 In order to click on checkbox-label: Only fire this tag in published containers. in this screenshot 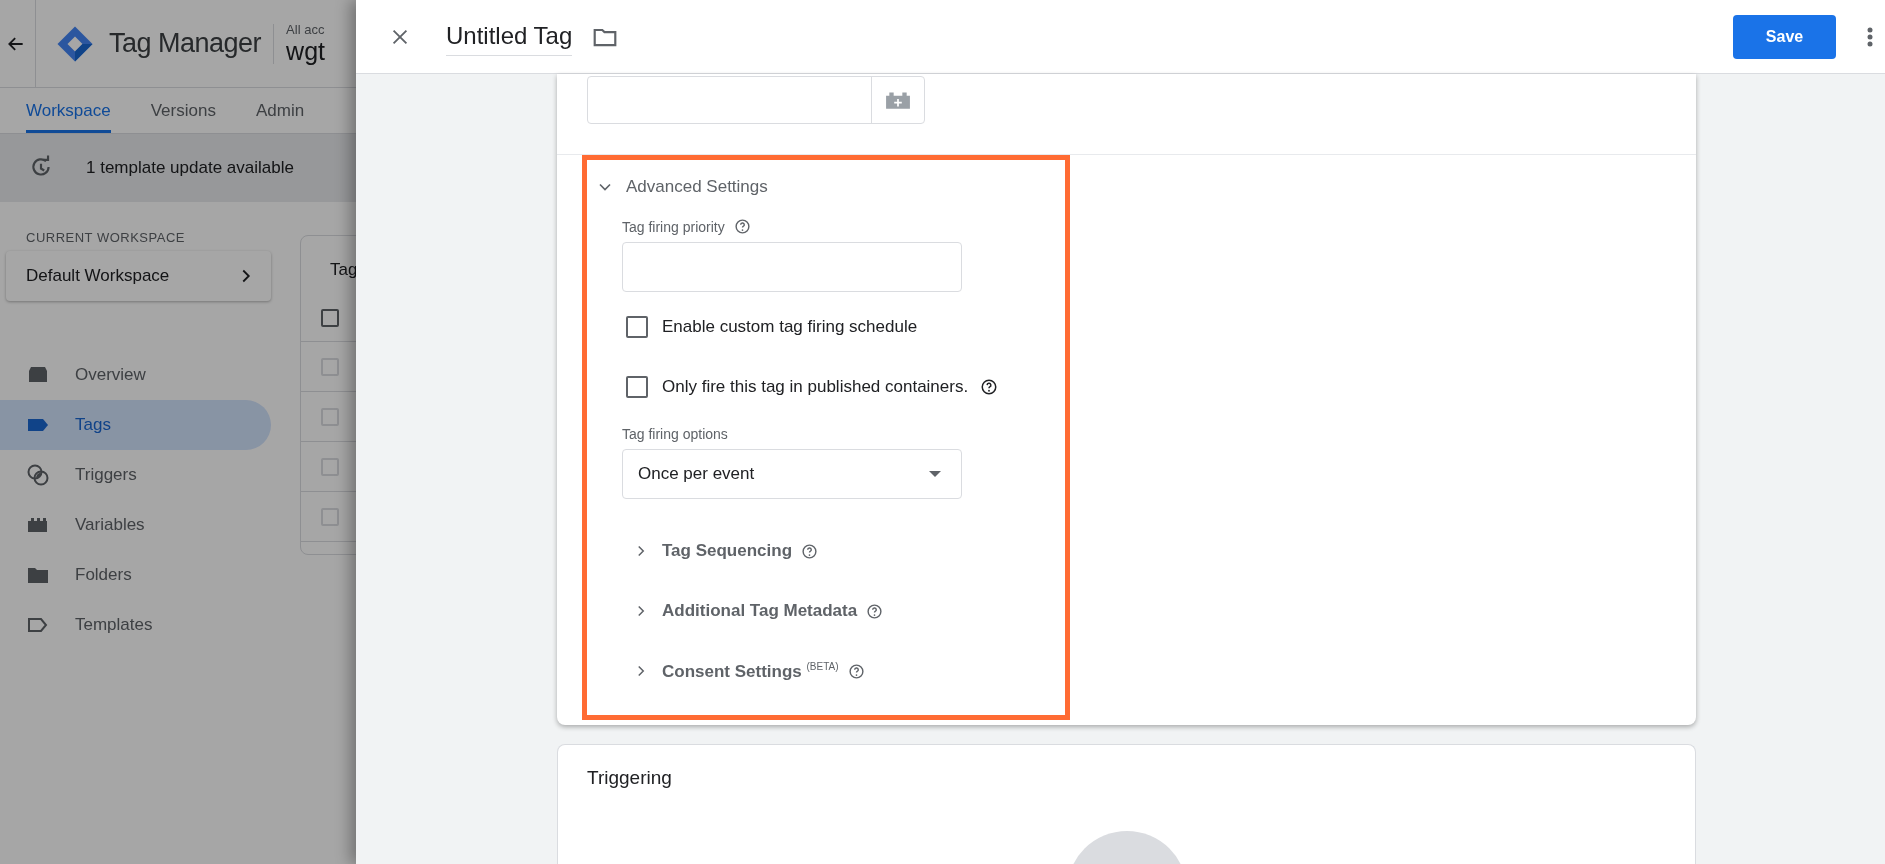, I will do `click(815, 387)`.